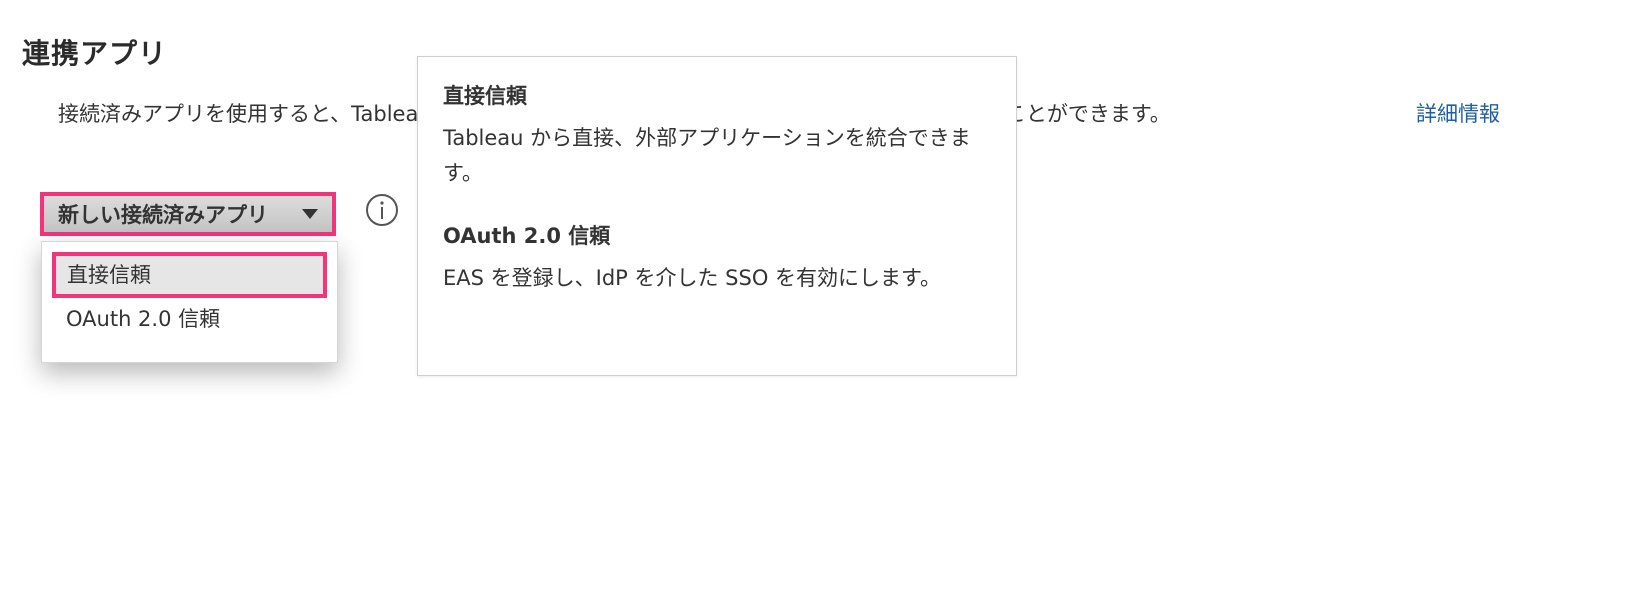 The width and height of the screenshot is (1648, 598). Describe the element at coordinates (189, 275) in the screenshot. I see `menu-item-direct-trust: 直接信頼` at that location.